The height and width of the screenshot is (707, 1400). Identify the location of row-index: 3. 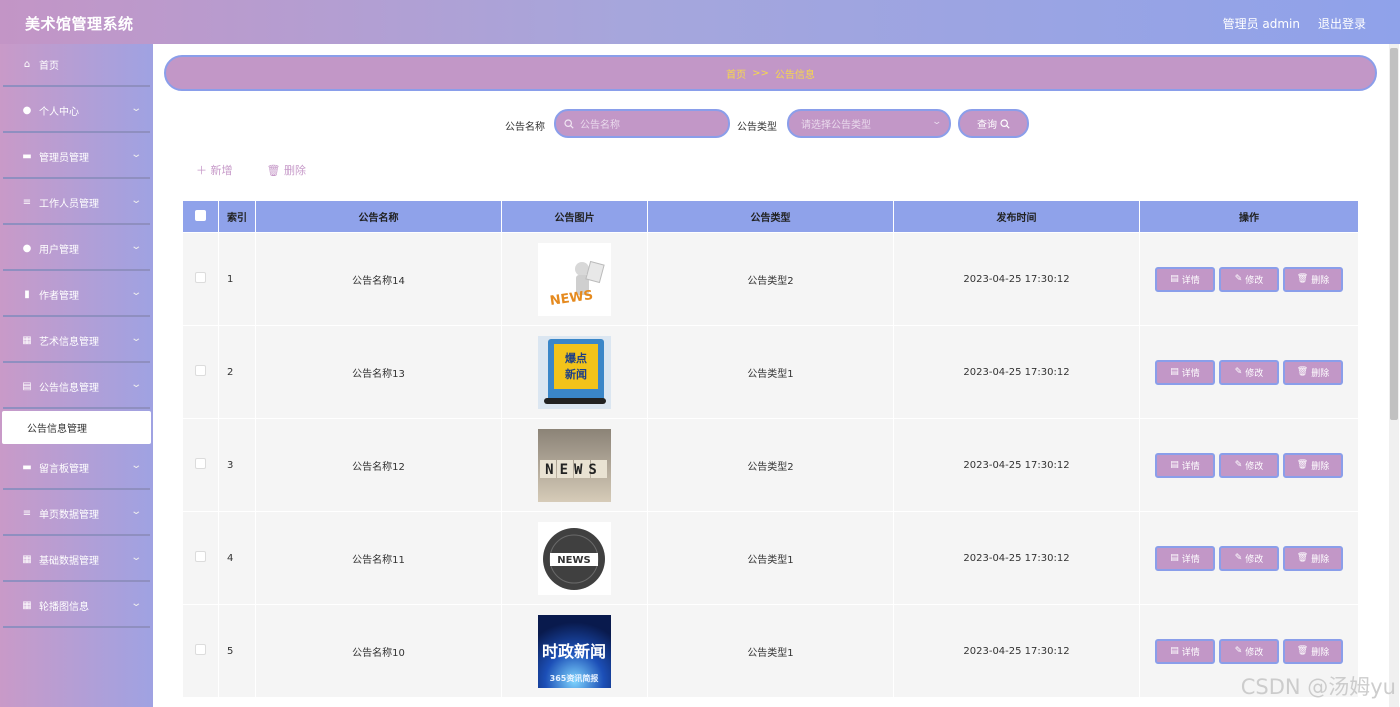
(237, 465).